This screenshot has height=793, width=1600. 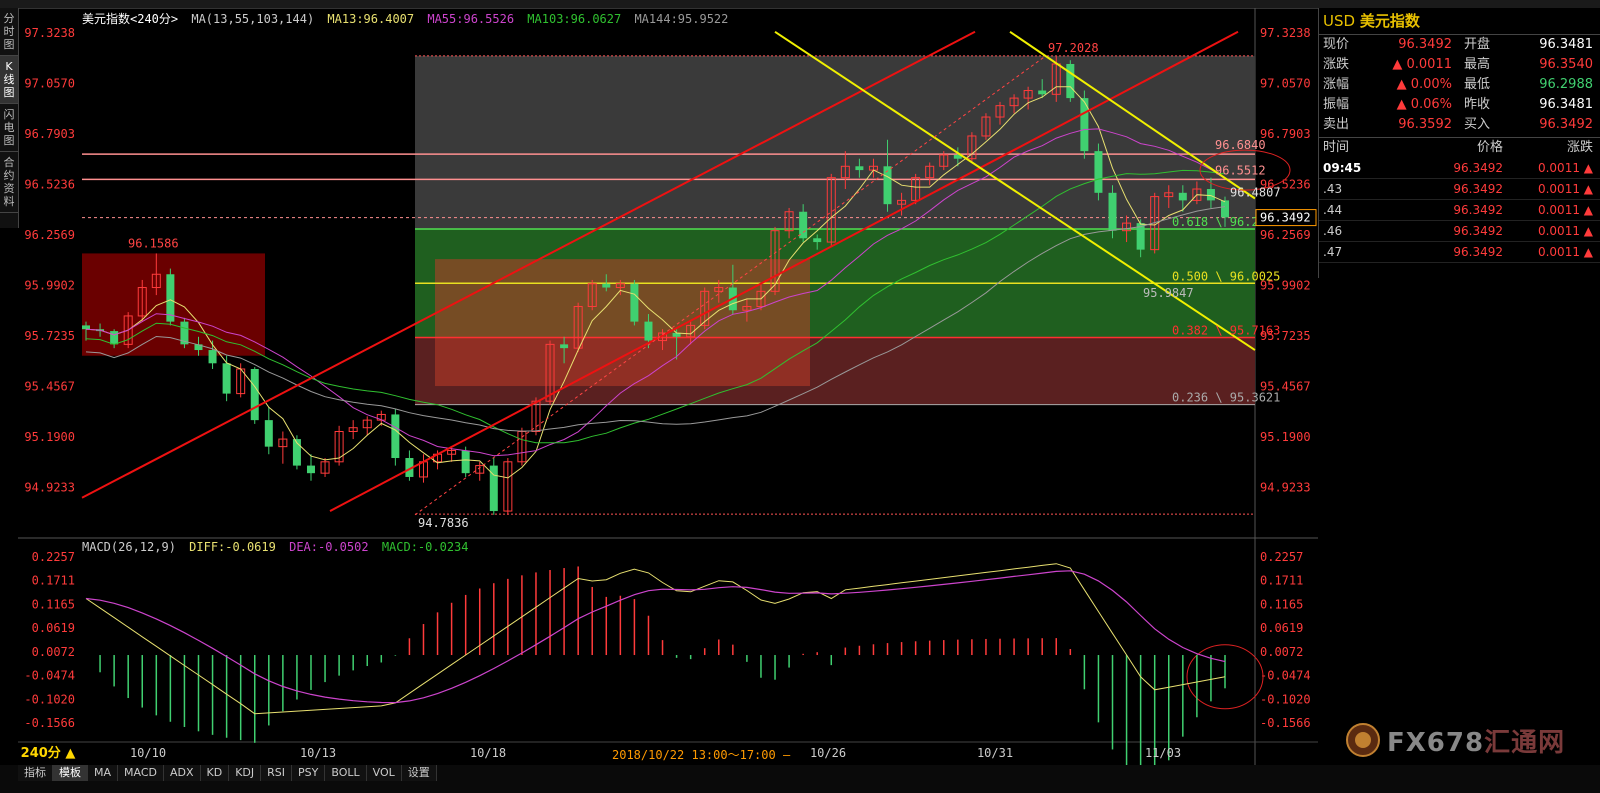 What do you see at coordinates (1389, 21) in the screenshot?
I see `quote-name: 美元指数` at bounding box center [1389, 21].